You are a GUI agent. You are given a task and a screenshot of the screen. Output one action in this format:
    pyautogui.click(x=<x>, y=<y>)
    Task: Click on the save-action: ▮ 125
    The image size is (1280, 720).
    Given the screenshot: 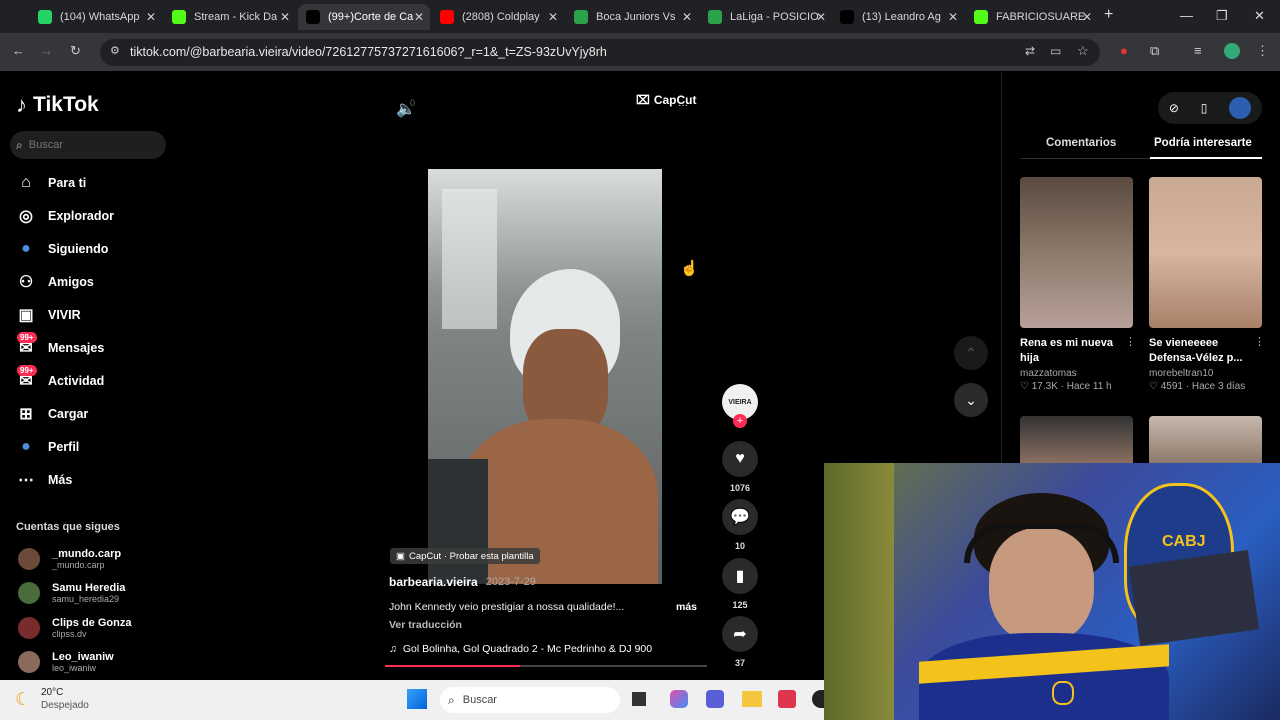 What is the action you would take?
    pyautogui.click(x=740, y=584)
    